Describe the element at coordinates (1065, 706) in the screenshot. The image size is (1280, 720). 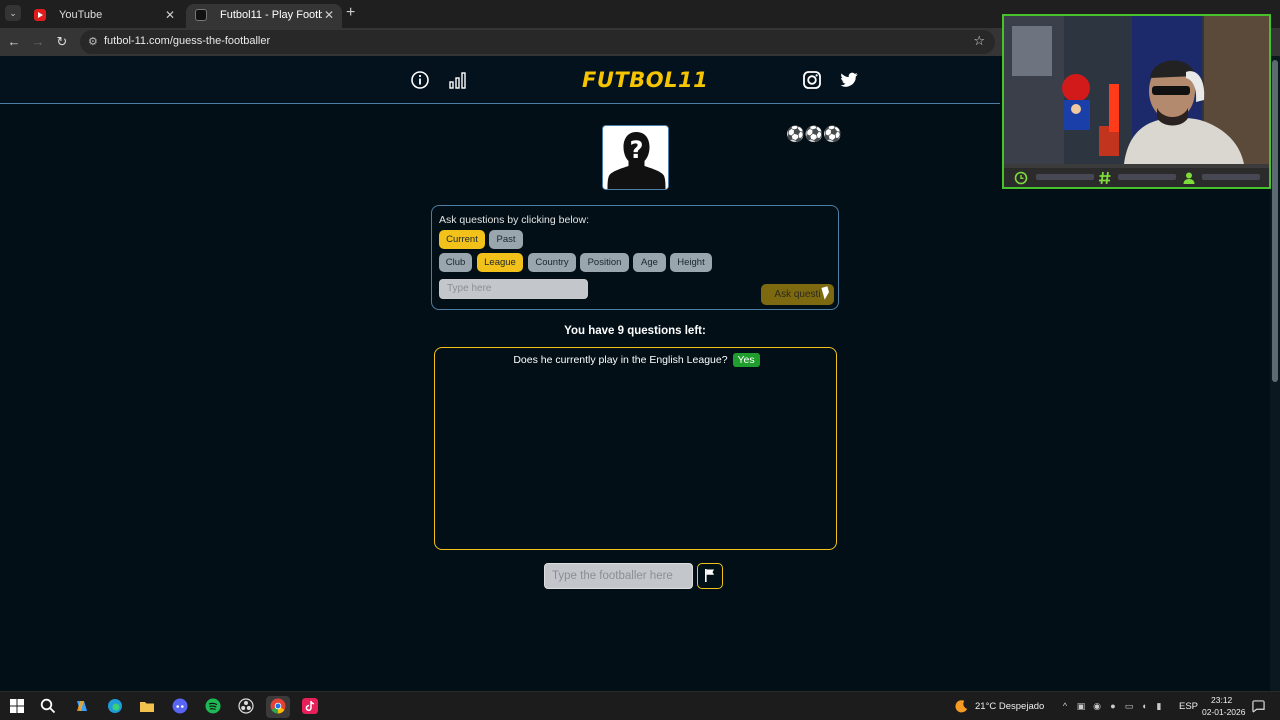
I see `chevron-up-icon: ^` at that location.